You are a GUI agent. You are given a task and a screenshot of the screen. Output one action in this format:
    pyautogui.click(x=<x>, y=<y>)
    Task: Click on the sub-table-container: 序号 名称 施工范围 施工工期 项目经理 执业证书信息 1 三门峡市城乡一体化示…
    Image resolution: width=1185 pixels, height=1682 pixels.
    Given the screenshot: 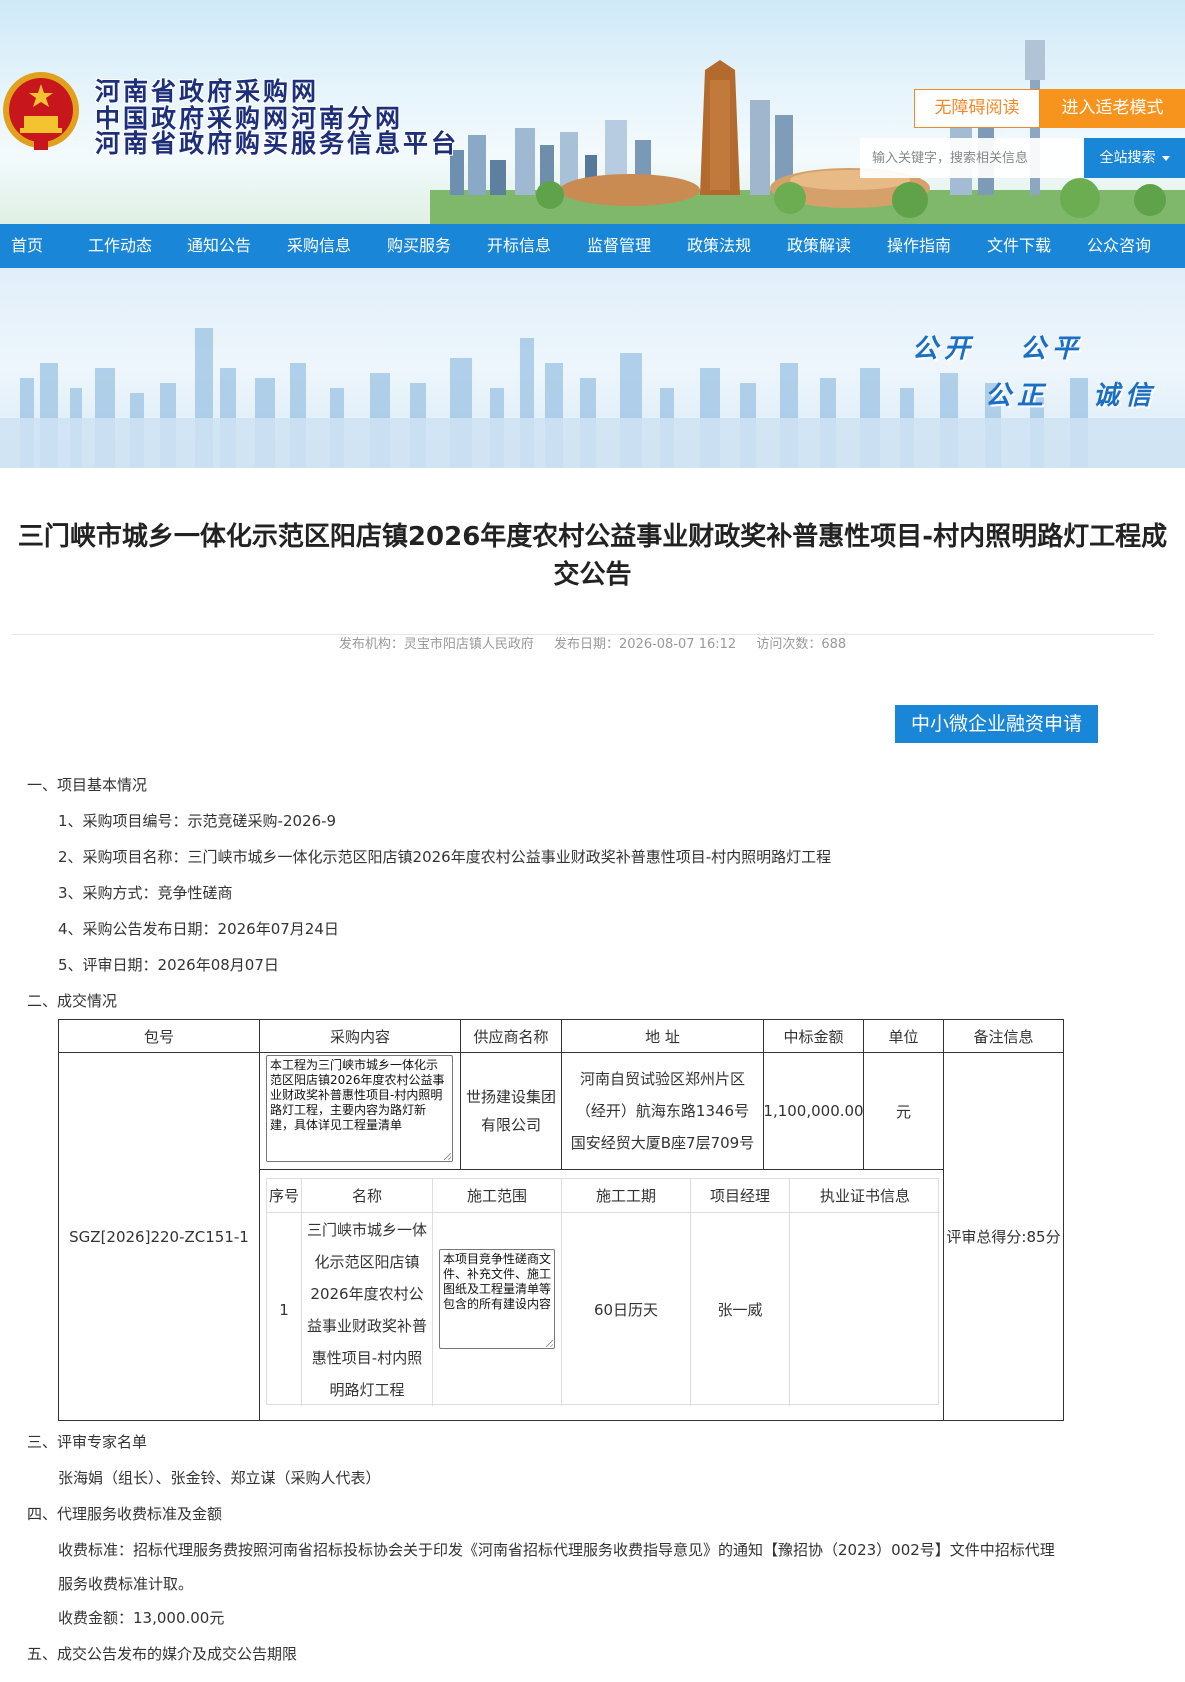 What is the action you would take?
    pyautogui.click(x=601, y=1295)
    